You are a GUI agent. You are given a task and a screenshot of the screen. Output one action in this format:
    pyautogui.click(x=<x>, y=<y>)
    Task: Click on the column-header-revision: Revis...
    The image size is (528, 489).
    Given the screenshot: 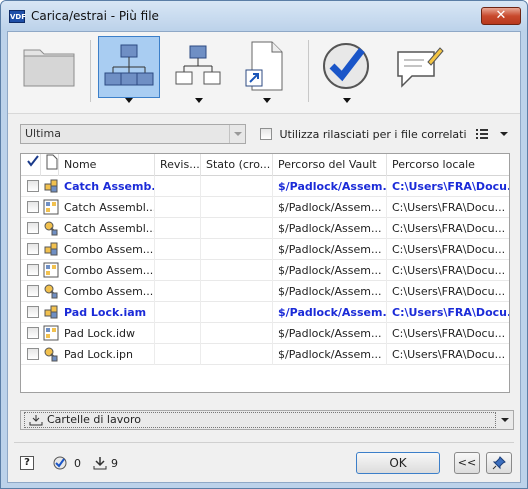 What is the action you would take?
    pyautogui.click(x=178, y=165)
    